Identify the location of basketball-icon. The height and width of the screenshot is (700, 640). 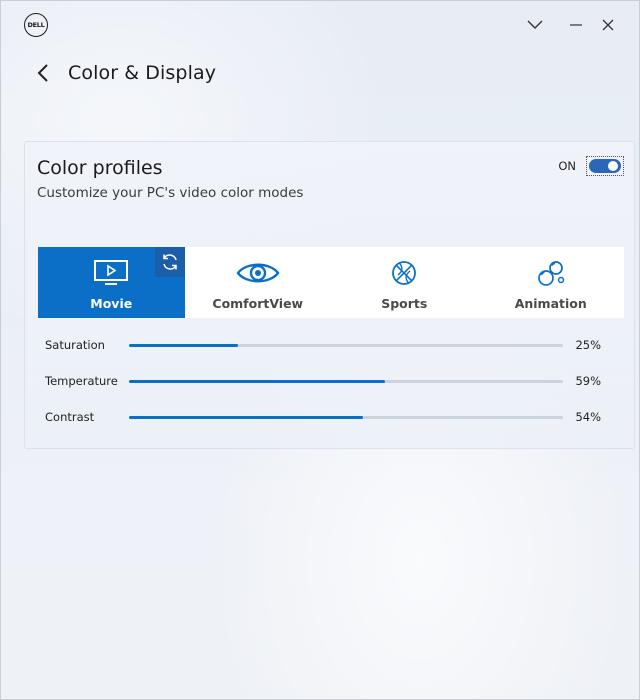
(404, 273).